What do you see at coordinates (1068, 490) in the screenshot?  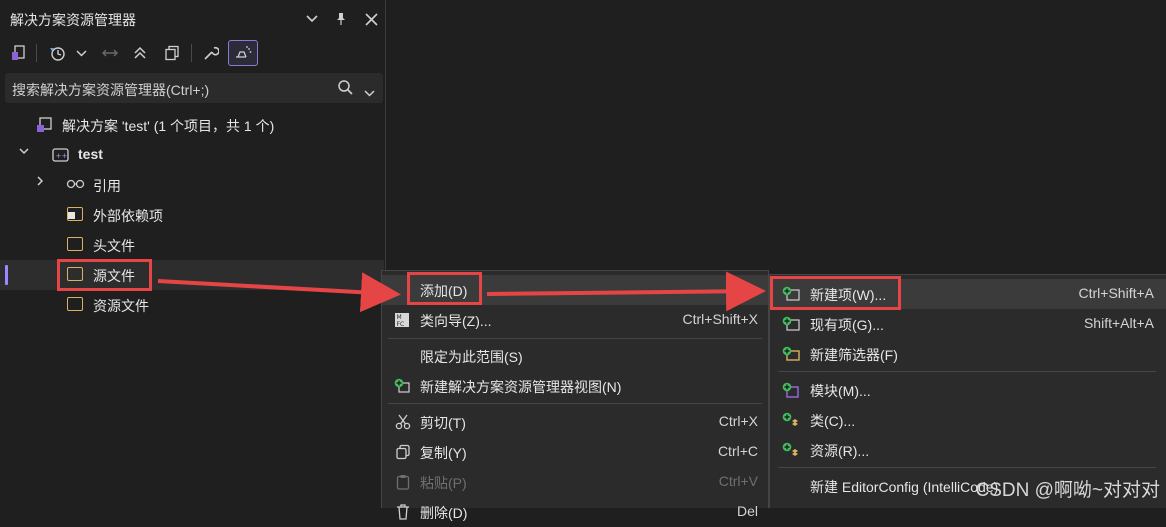 I see `watermark: CSDN @啊呦~对对对` at bounding box center [1068, 490].